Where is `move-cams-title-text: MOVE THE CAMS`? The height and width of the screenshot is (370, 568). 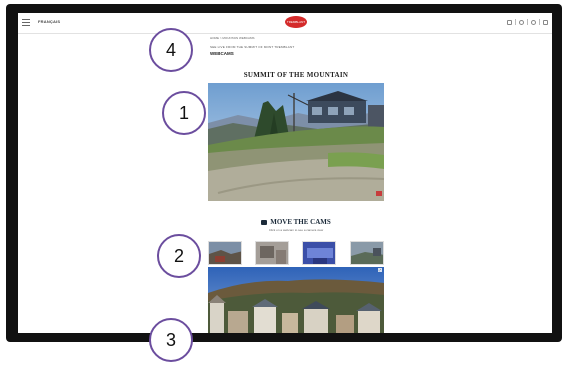
move-cams-title-text: MOVE THE CAMS is located at coordinates (300, 222).